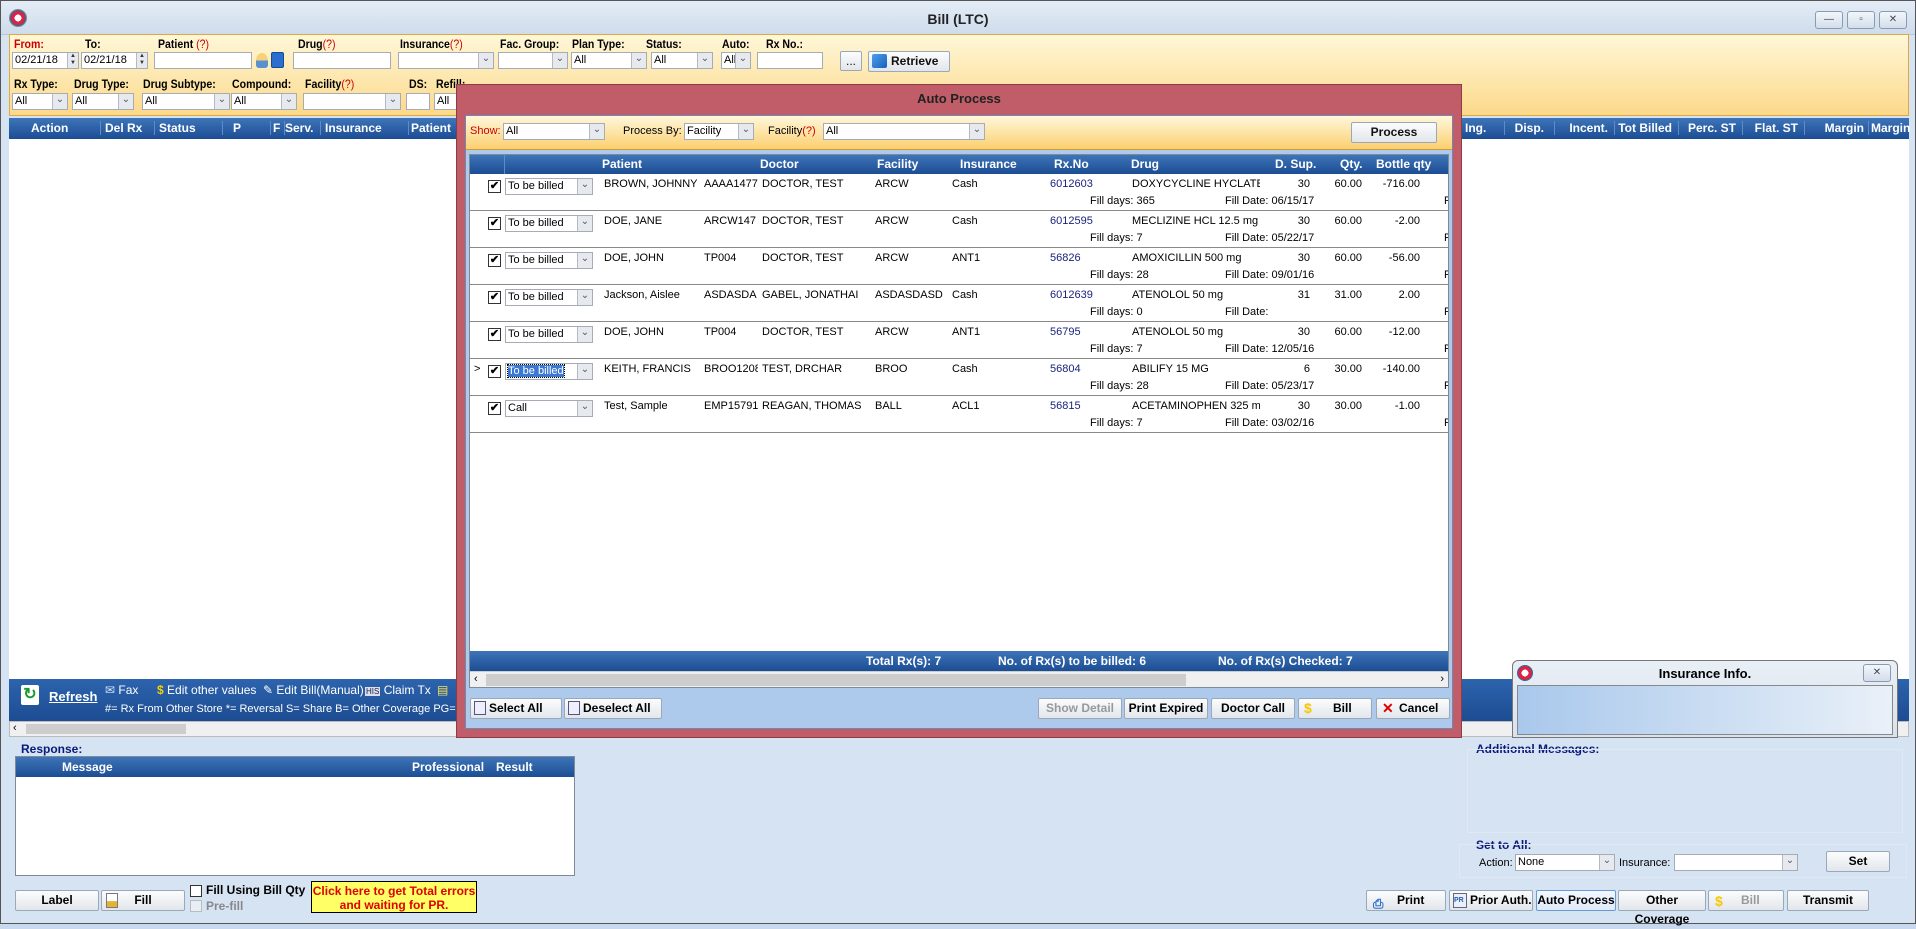 The image size is (1916, 929). I want to click on col-professional: Professional, so click(448, 767).